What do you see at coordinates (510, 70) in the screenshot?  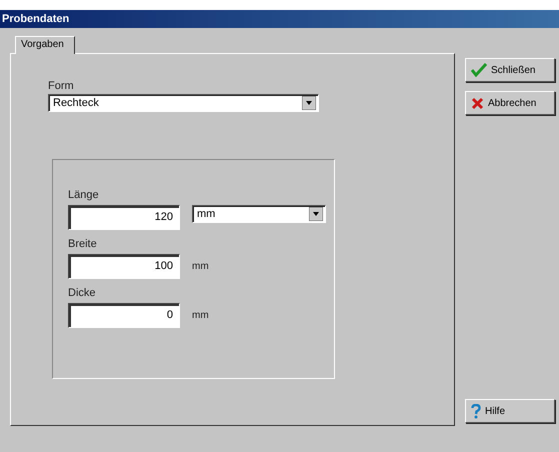 I see `close-button: Schließen` at bounding box center [510, 70].